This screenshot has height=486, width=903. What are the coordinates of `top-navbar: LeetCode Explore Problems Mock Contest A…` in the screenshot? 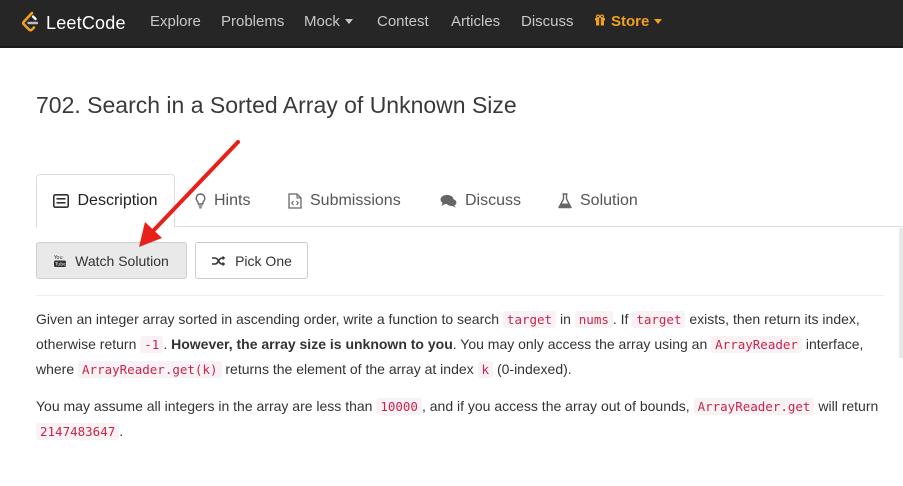 It's located at (451, 24).